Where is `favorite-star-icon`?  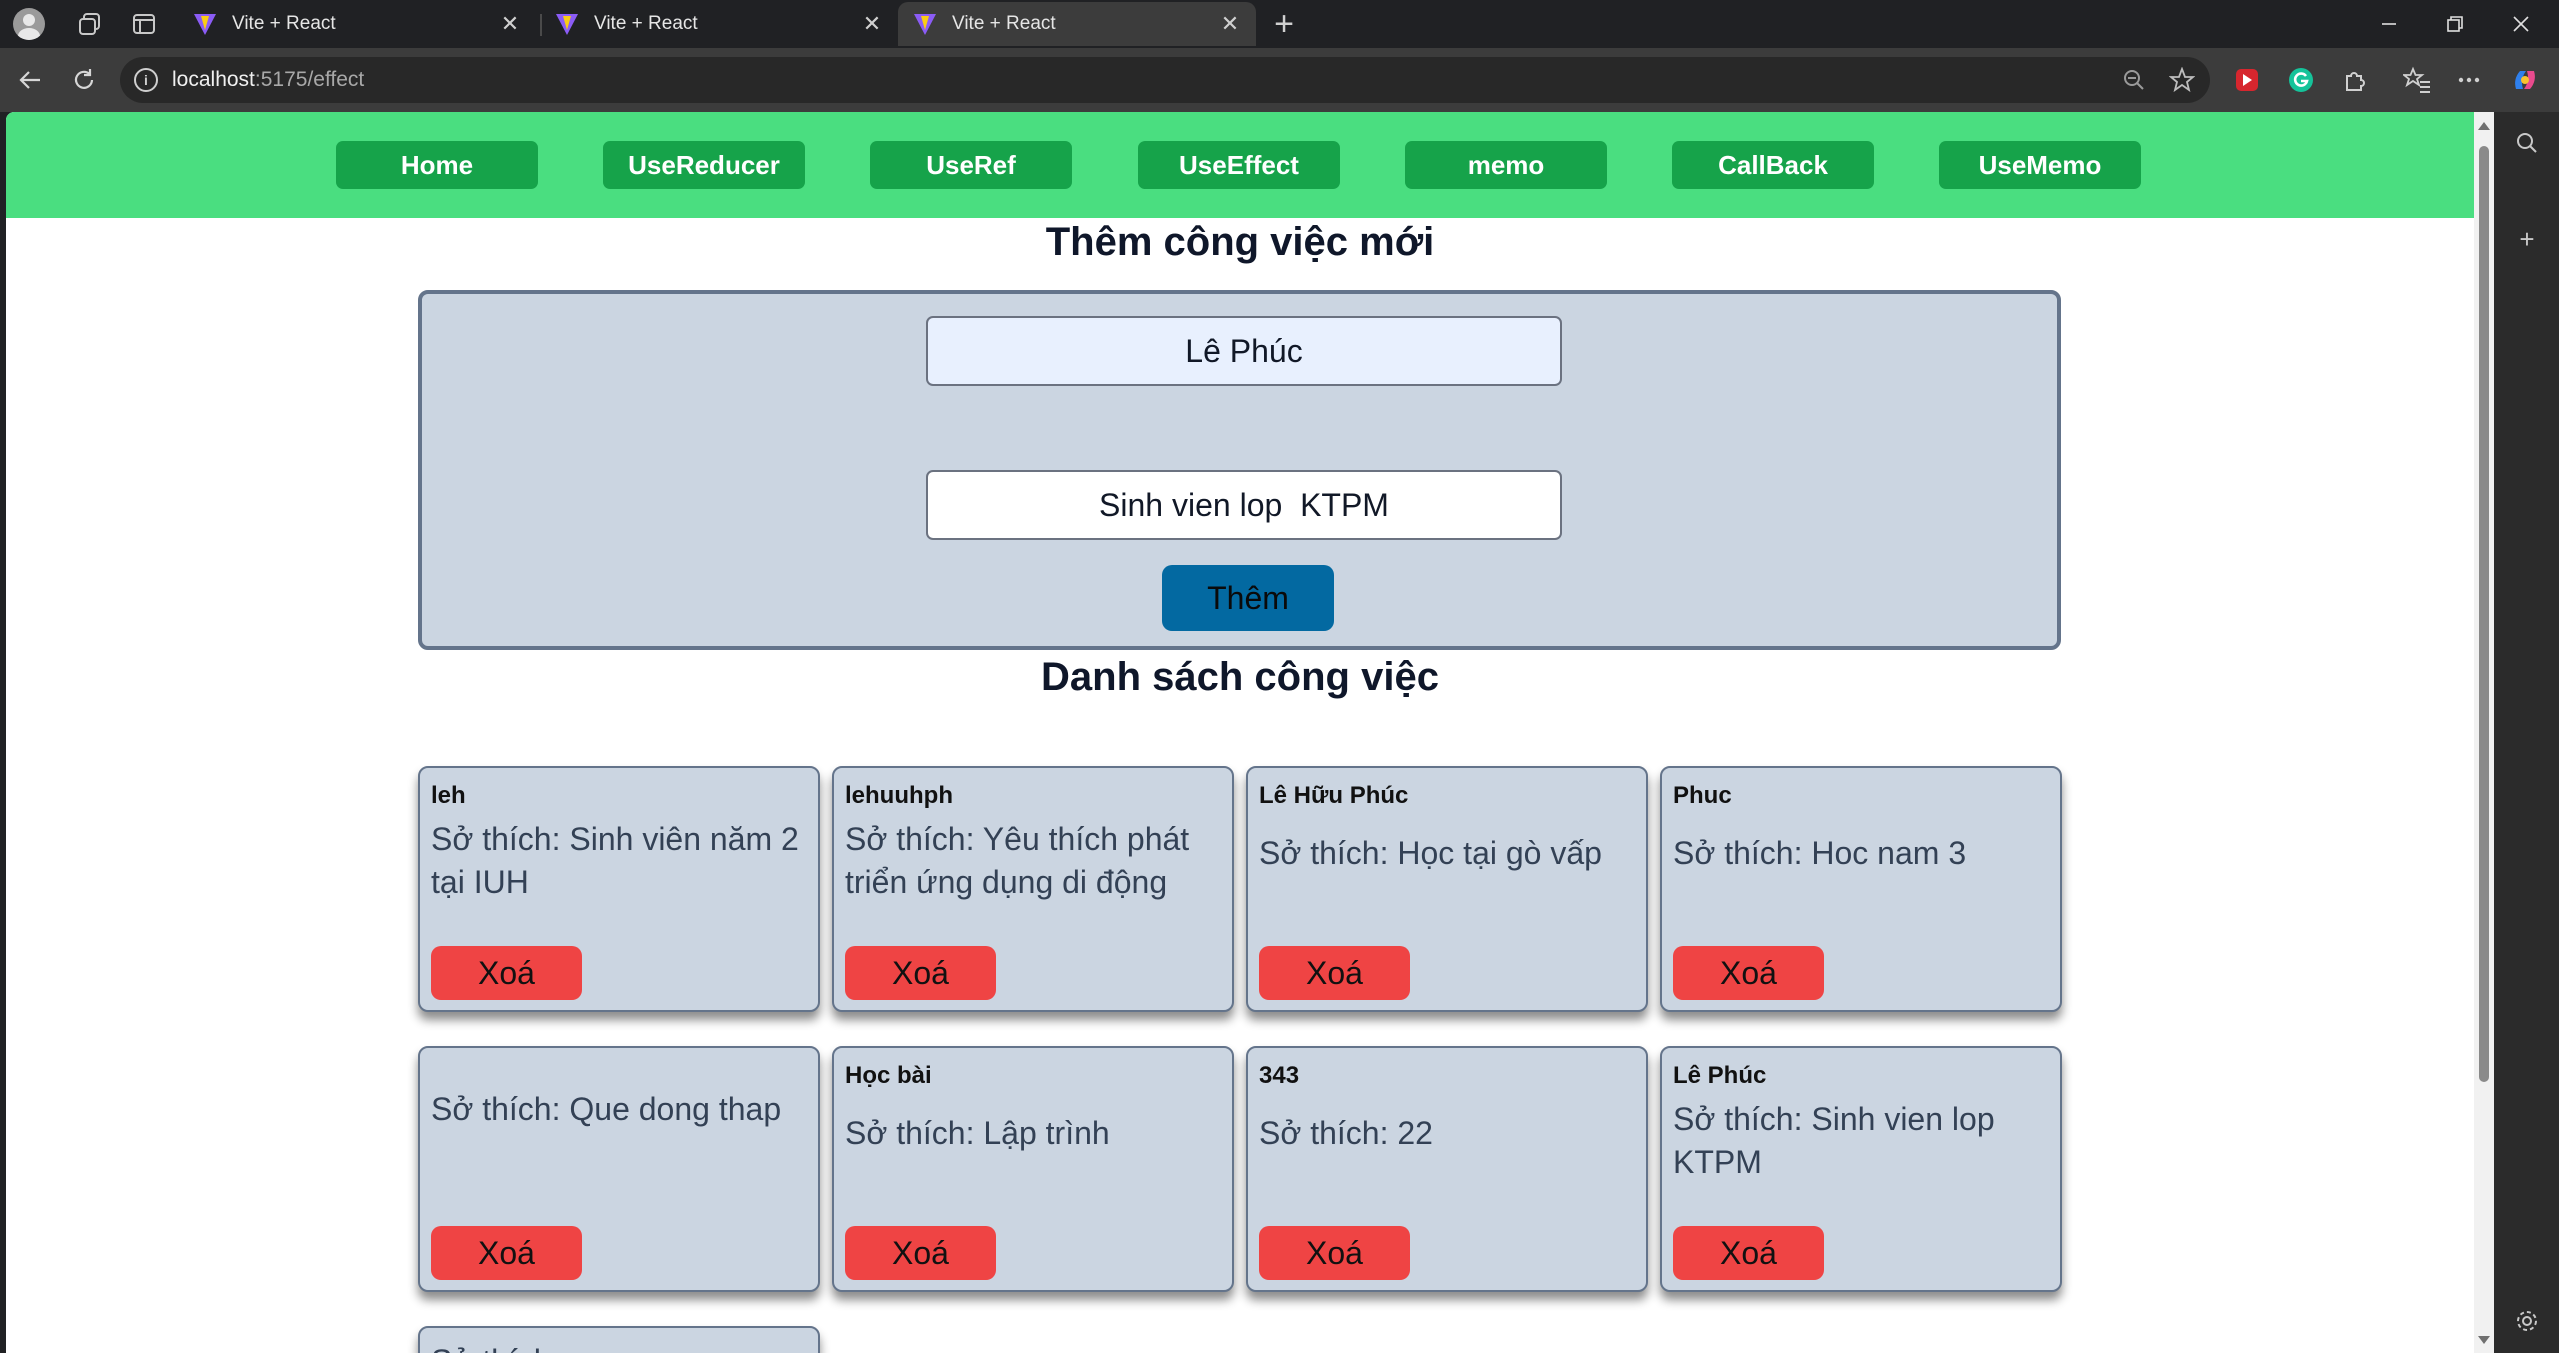
favorite-star-icon is located at coordinates (2182, 80).